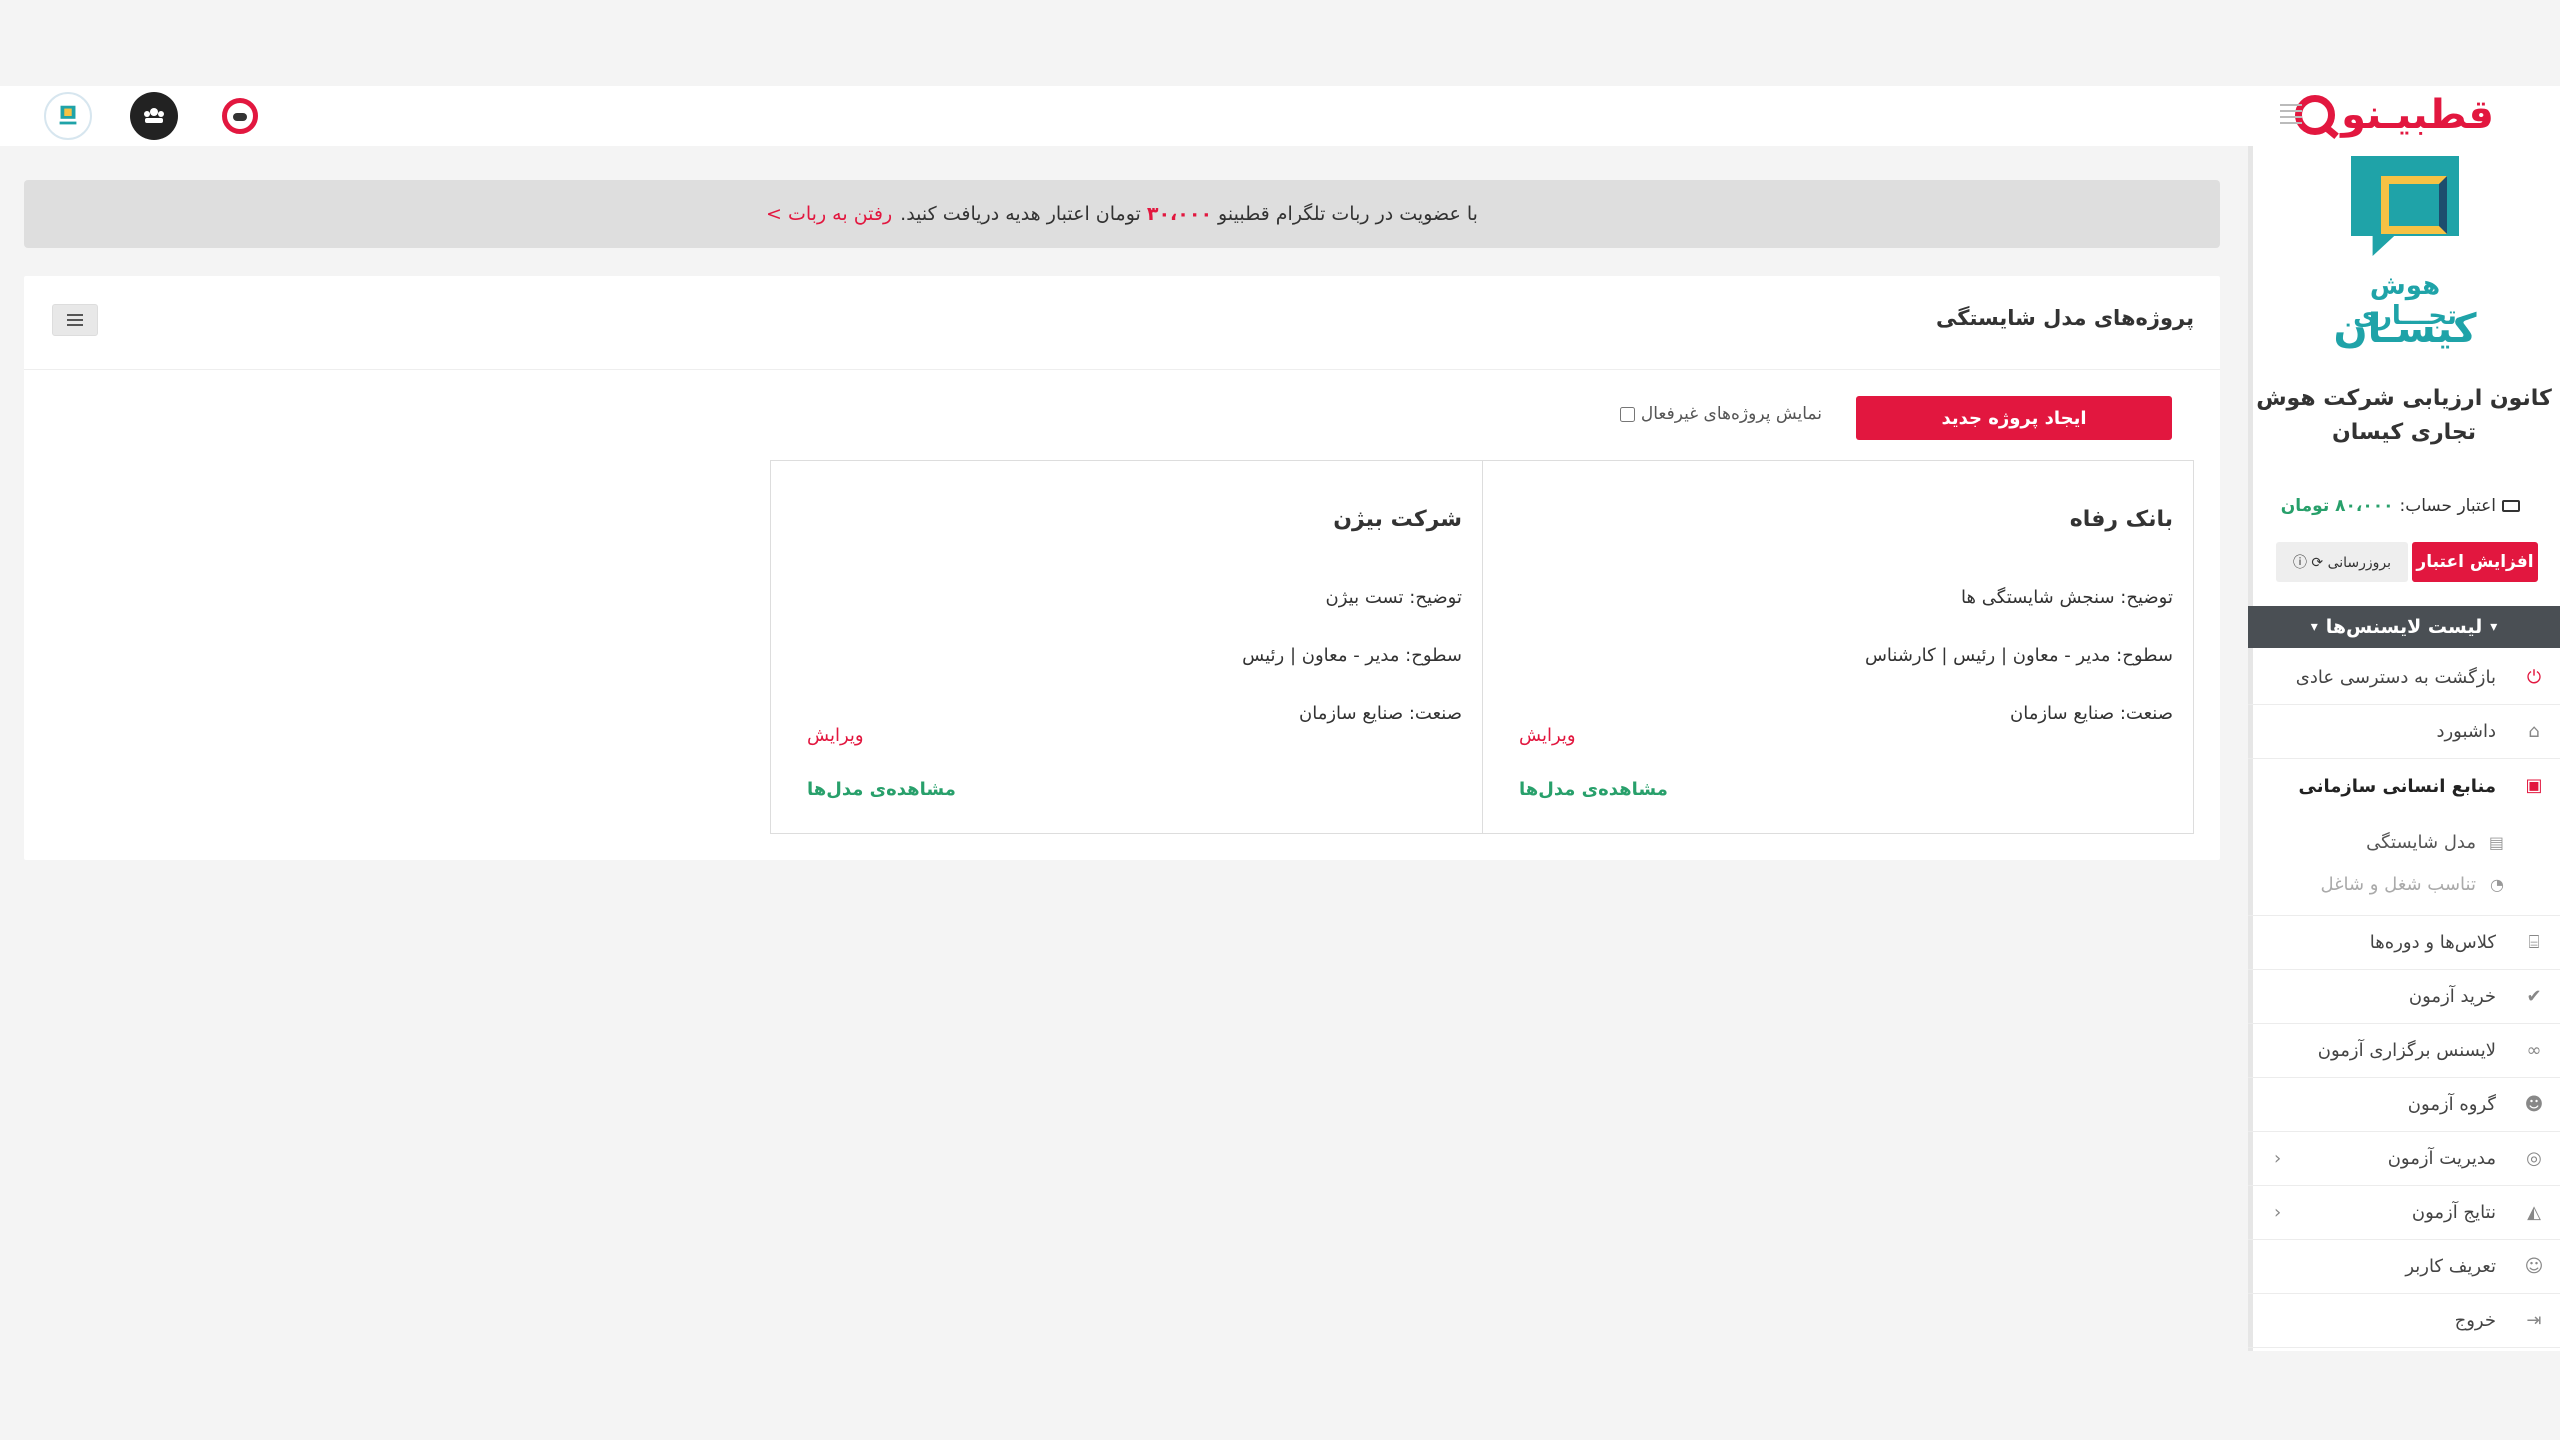 Image resolution: width=2560 pixels, height=1440 pixels. I want to click on sidebar-item-label: گروه آزمون, so click(2451, 1104).